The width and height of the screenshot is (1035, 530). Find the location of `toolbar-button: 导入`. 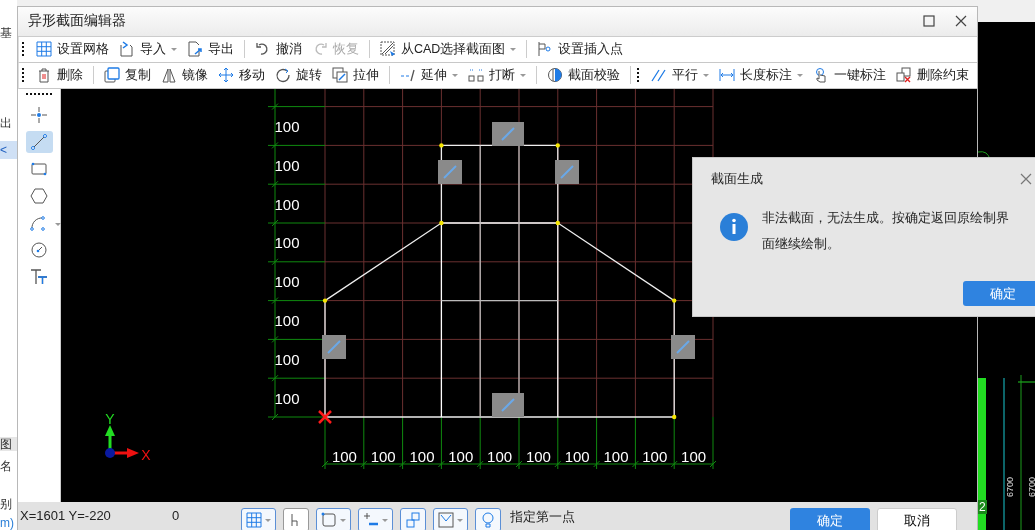

toolbar-button: 导入 is located at coordinates (148, 49).